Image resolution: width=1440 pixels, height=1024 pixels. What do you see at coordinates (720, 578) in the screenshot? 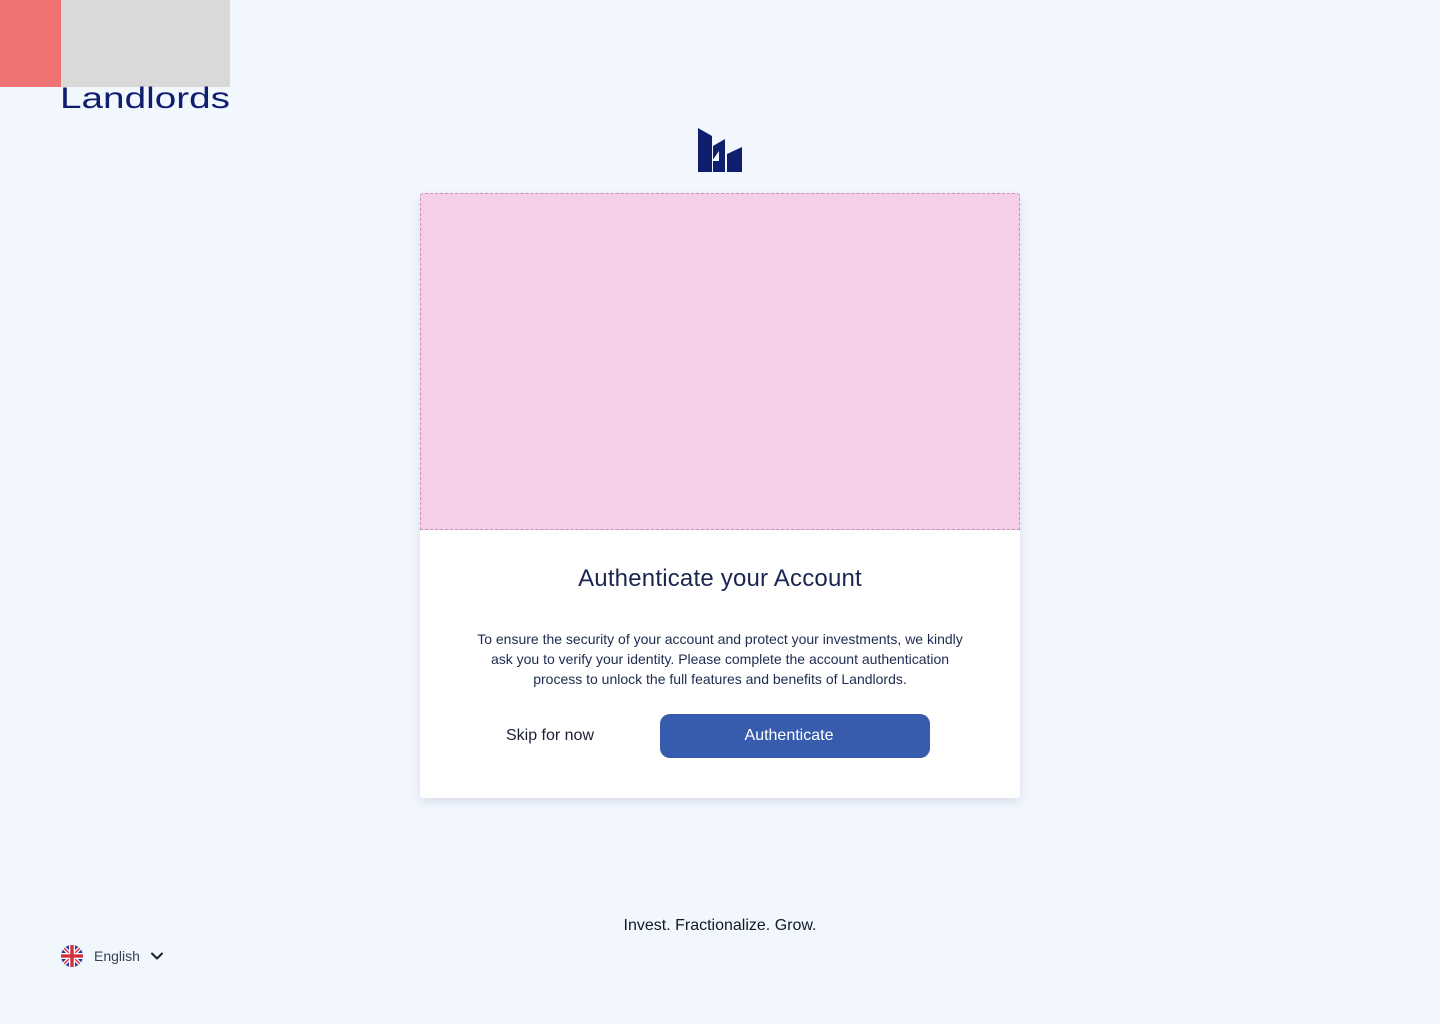
I see `card-title: Authenticate your Account` at bounding box center [720, 578].